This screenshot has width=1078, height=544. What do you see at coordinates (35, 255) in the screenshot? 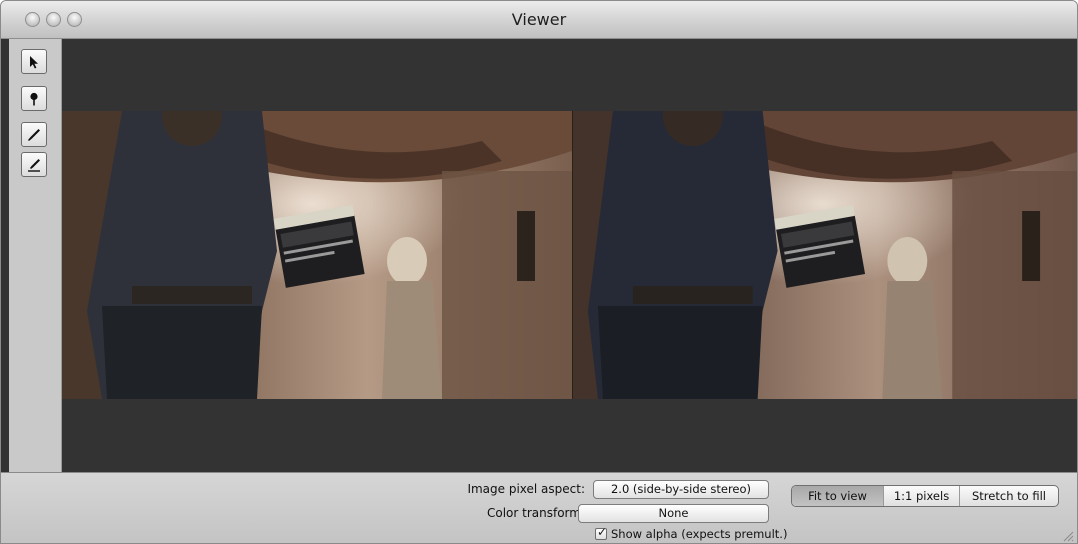
I see `tool-palette` at bounding box center [35, 255].